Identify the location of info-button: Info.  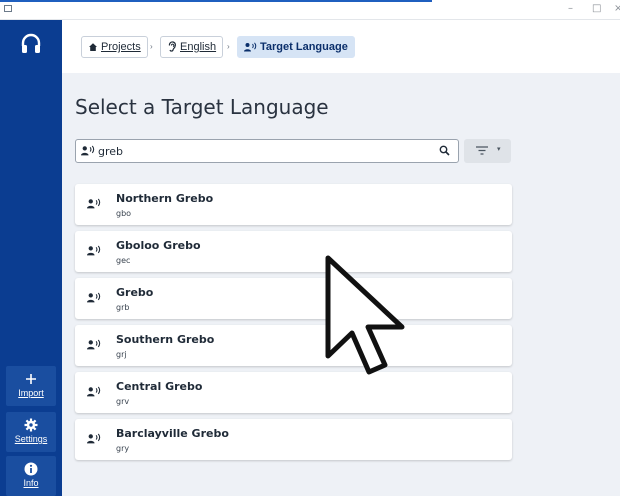
(31, 476).